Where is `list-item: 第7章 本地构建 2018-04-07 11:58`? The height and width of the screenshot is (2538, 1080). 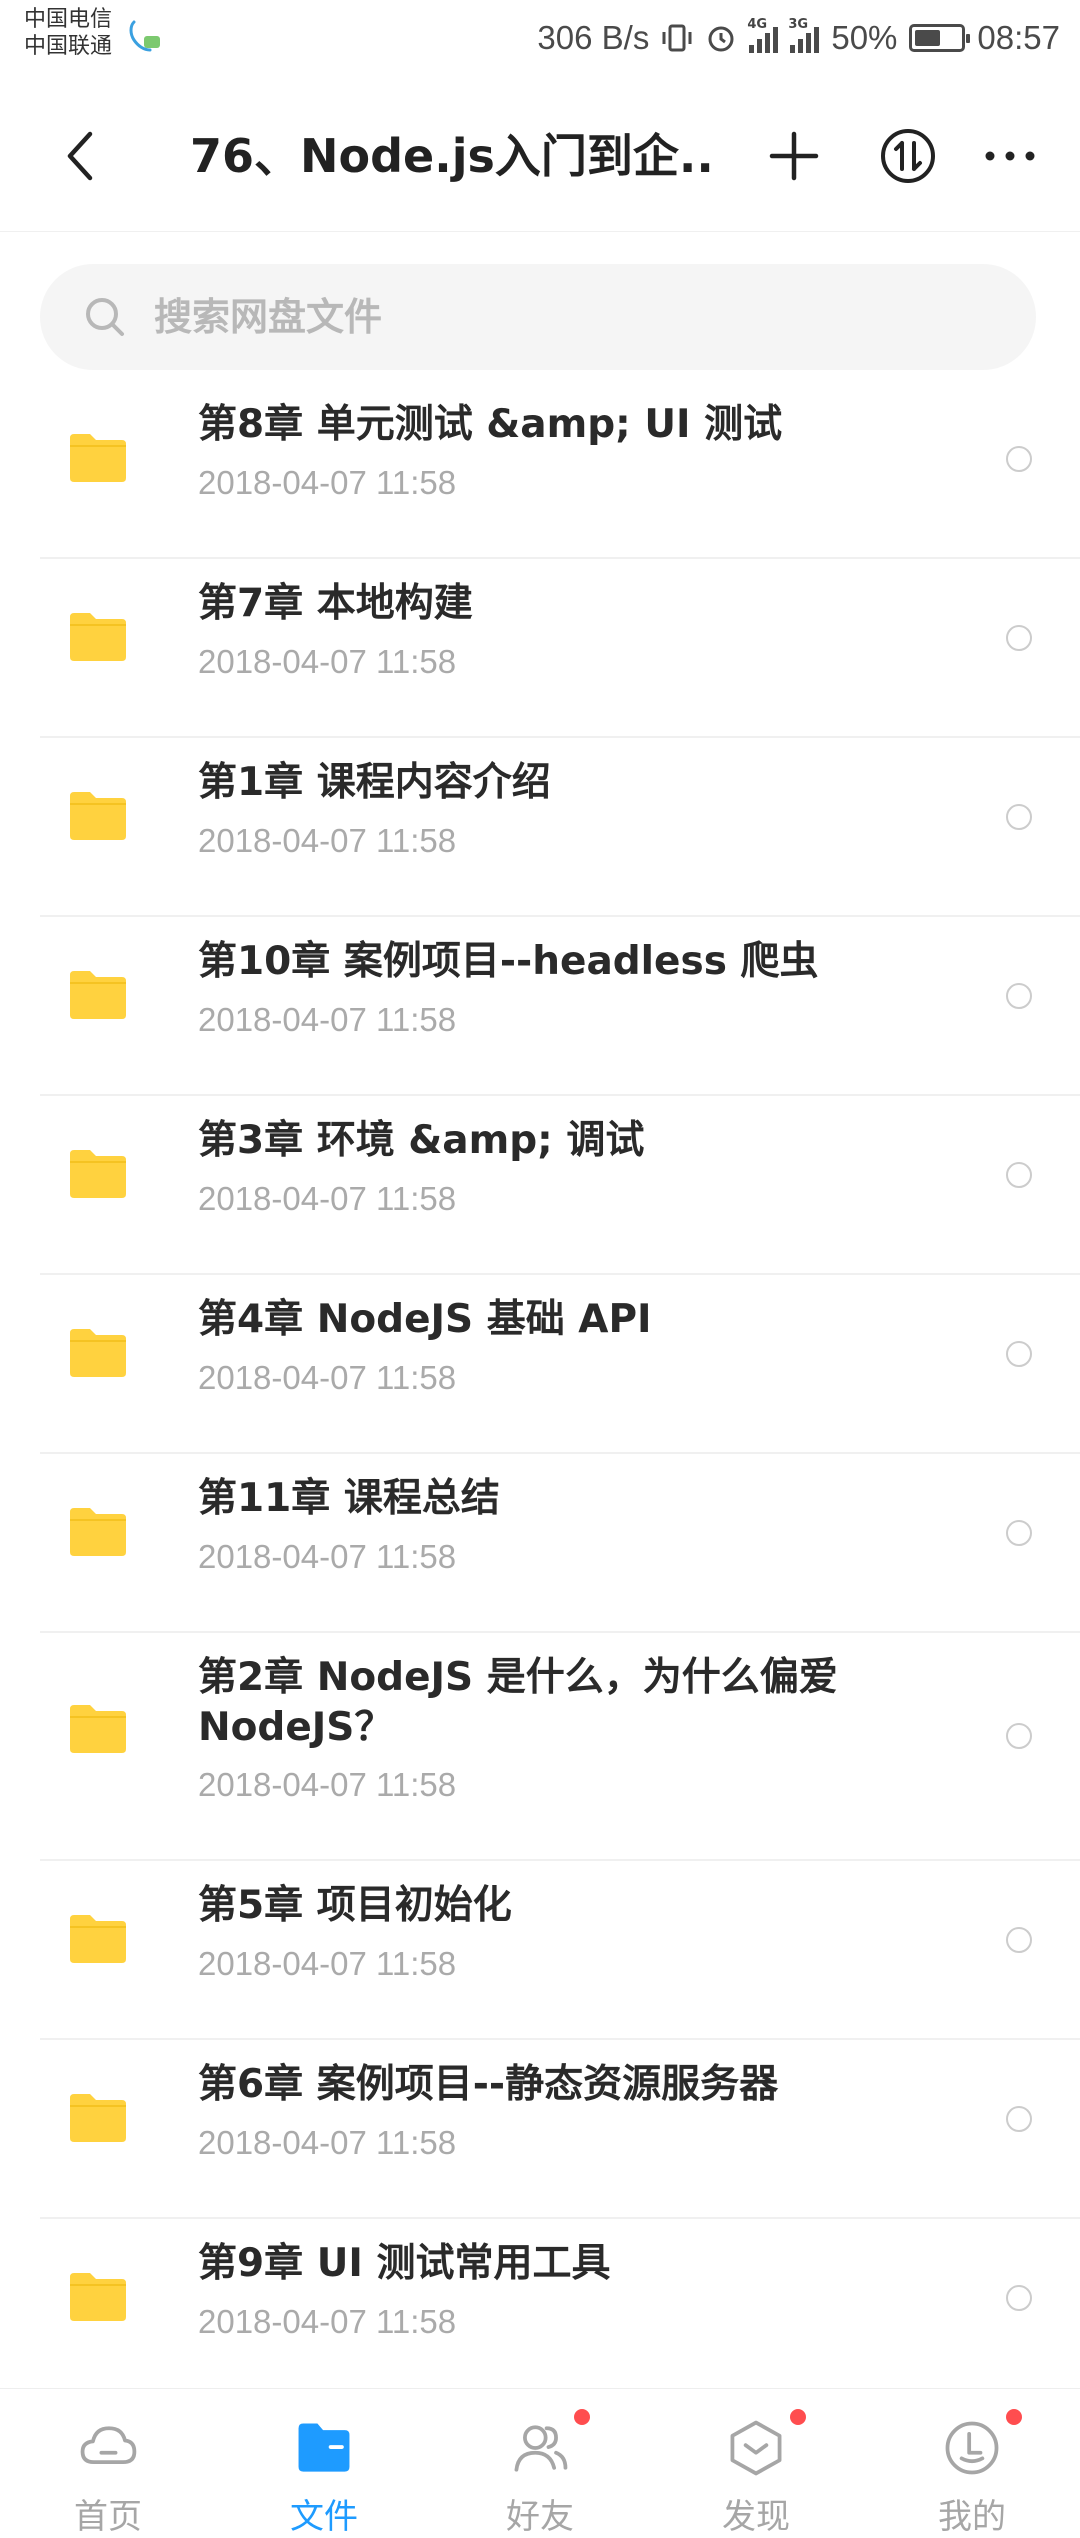 list-item: 第7章 本地构建 2018-04-07 11:58 is located at coordinates (540, 648).